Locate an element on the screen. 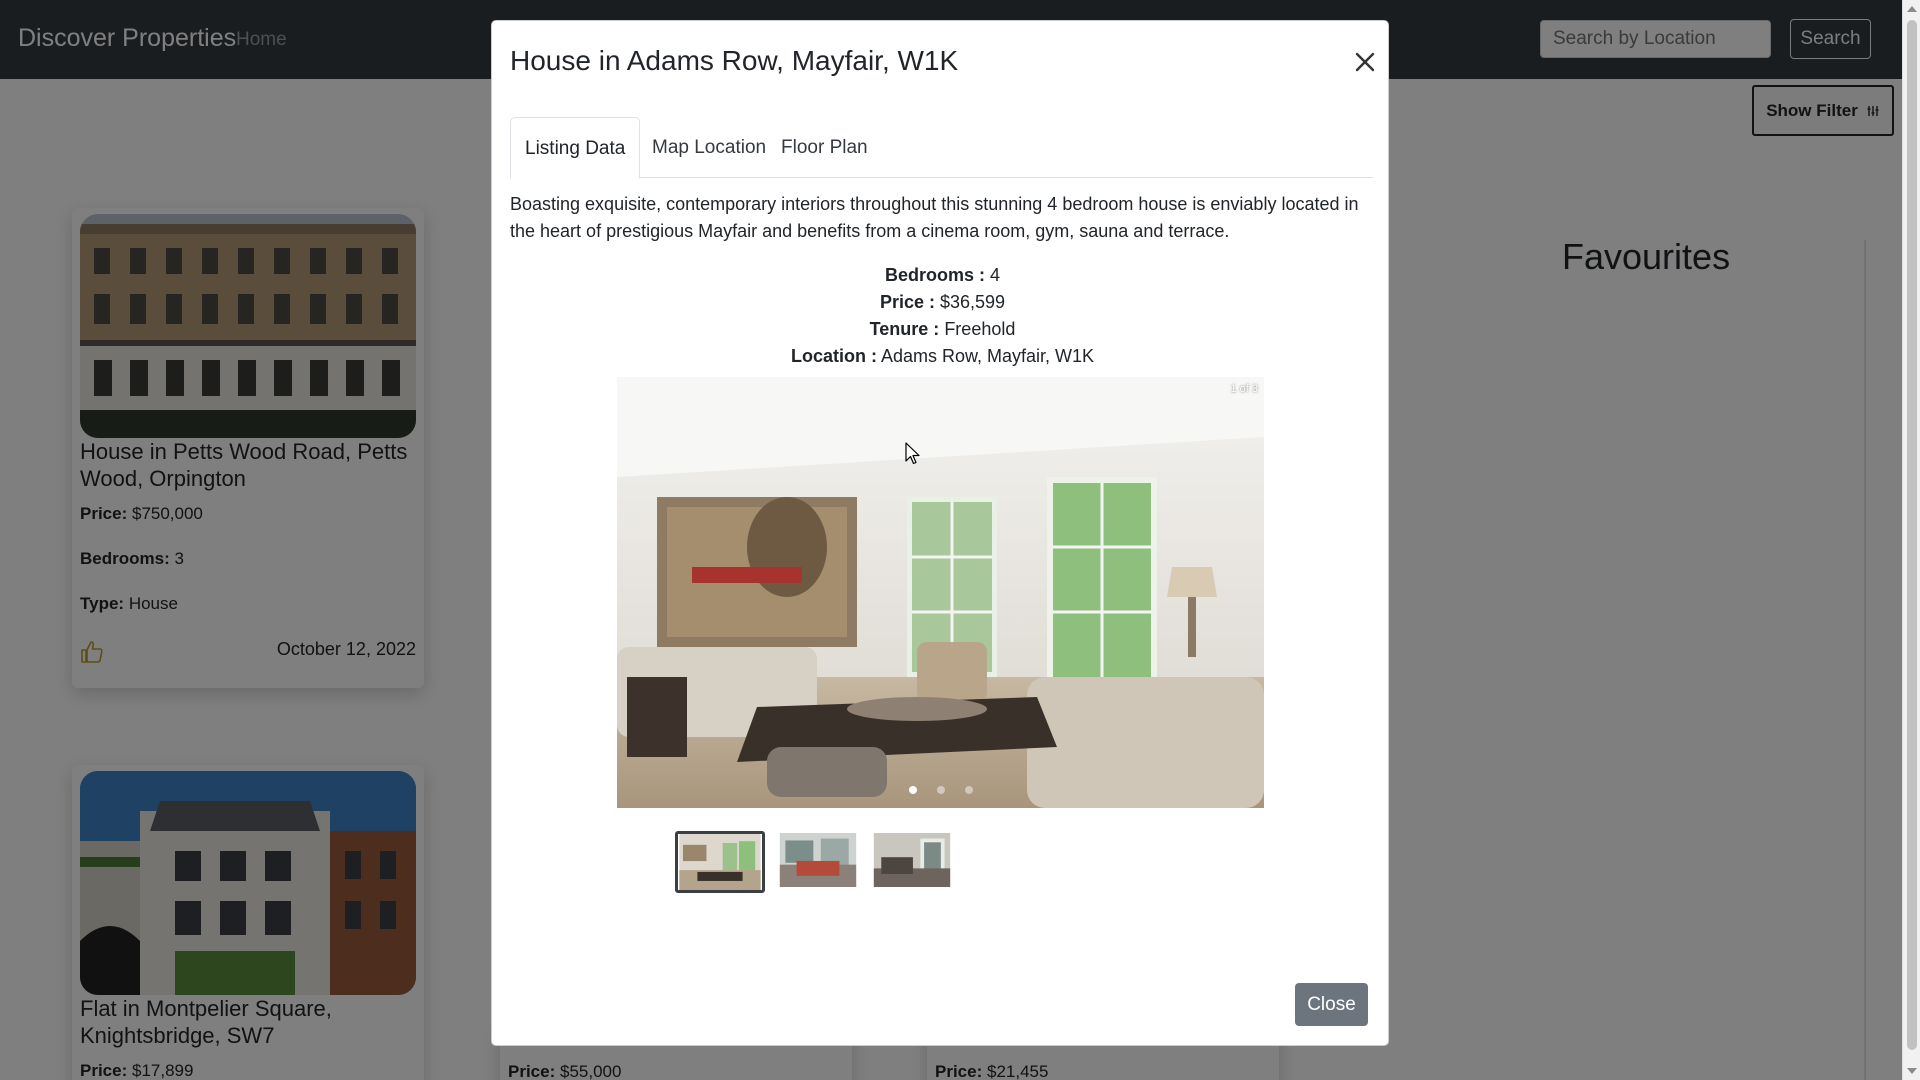  detail-tenure: Tenure : Freehold is located at coordinates (942, 329).